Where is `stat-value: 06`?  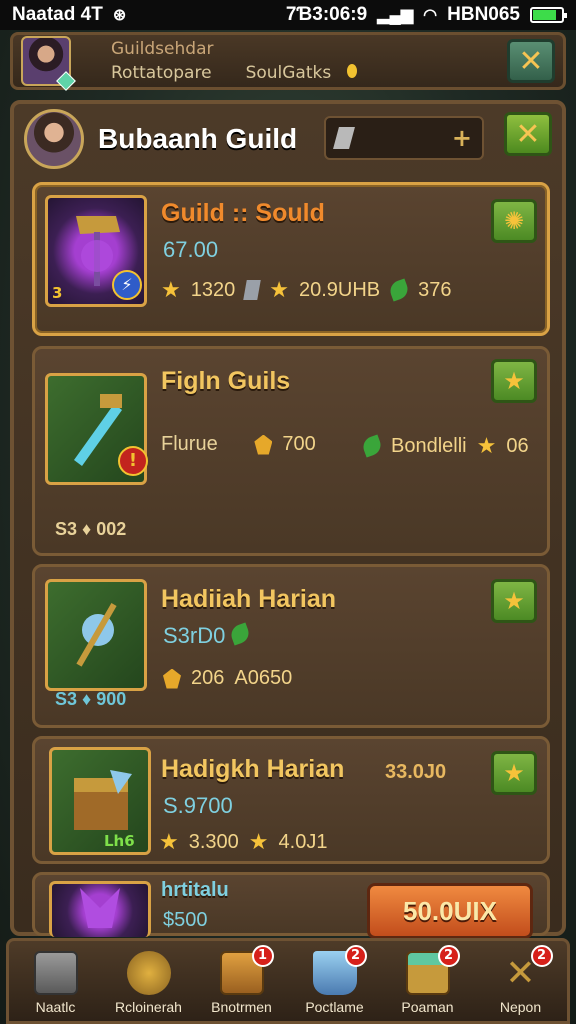
stat-value: 06 is located at coordinates (517, 445).